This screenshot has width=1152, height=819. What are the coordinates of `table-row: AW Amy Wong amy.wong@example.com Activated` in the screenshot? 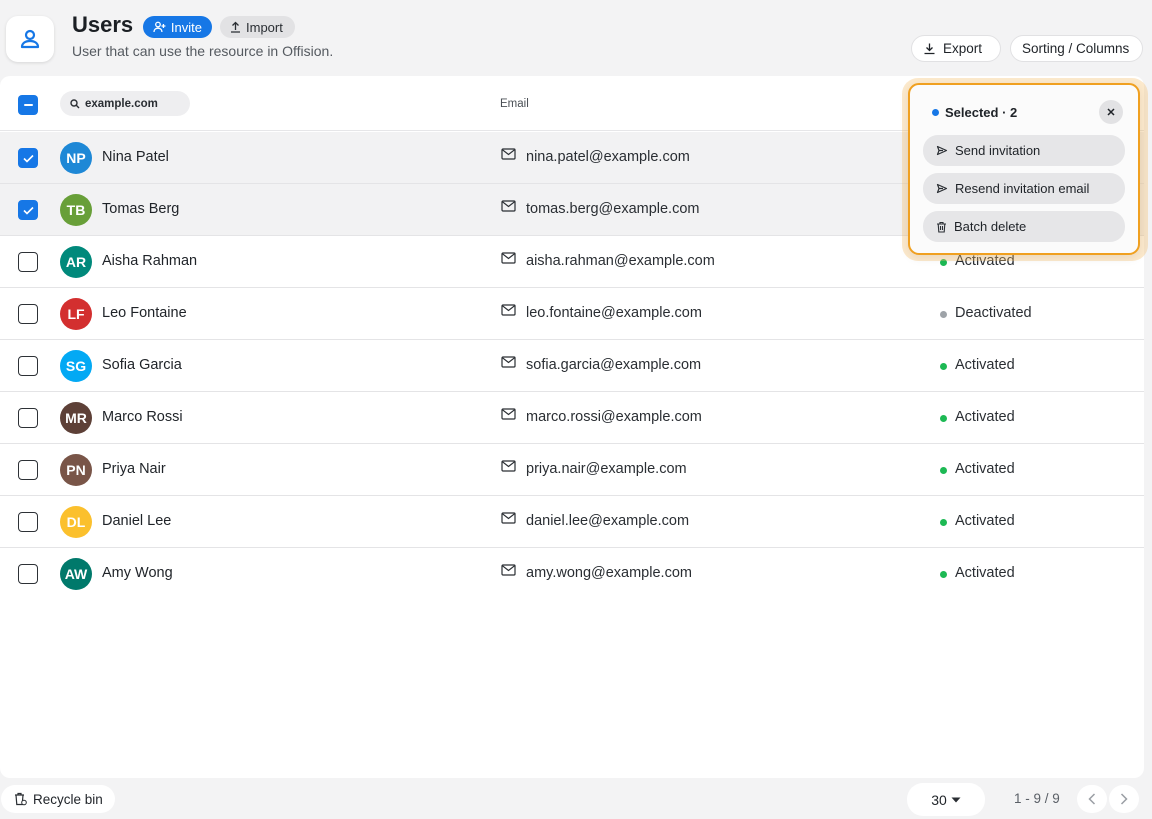 It's located at (572, 574).